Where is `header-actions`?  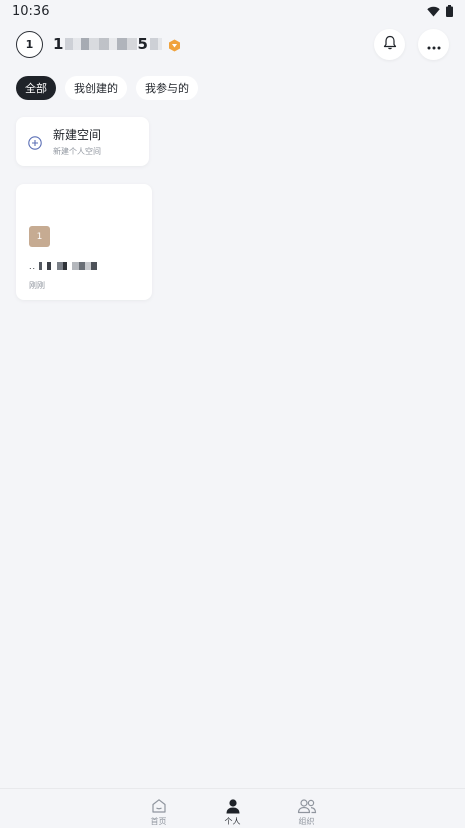
header-actions is located at coordinates (411, 44).